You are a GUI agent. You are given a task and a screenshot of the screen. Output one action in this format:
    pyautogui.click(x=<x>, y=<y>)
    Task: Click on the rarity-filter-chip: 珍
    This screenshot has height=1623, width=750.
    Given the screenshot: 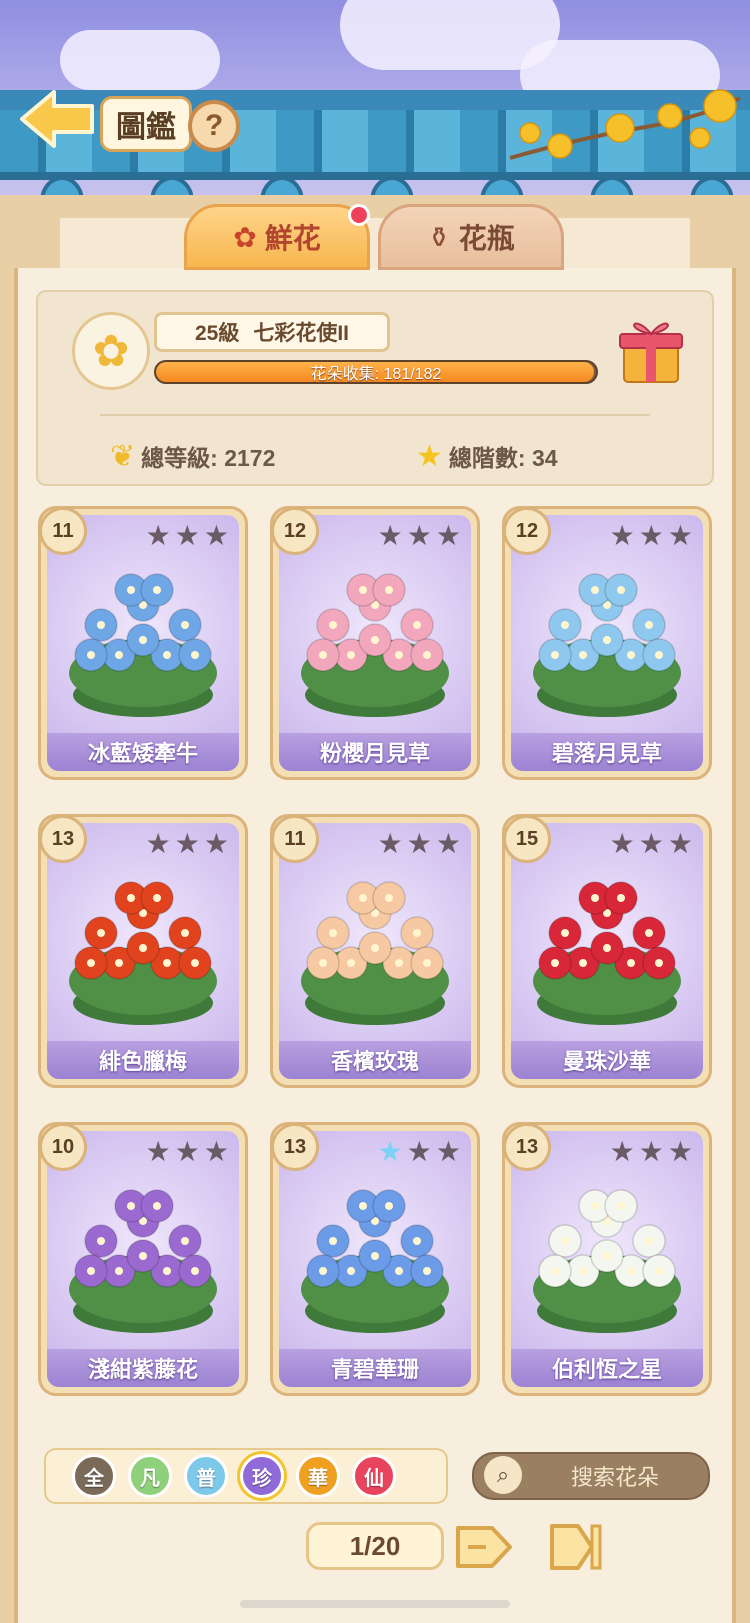 What is the action you would take?
    pyautogui.click(x=262, y=1476)
    